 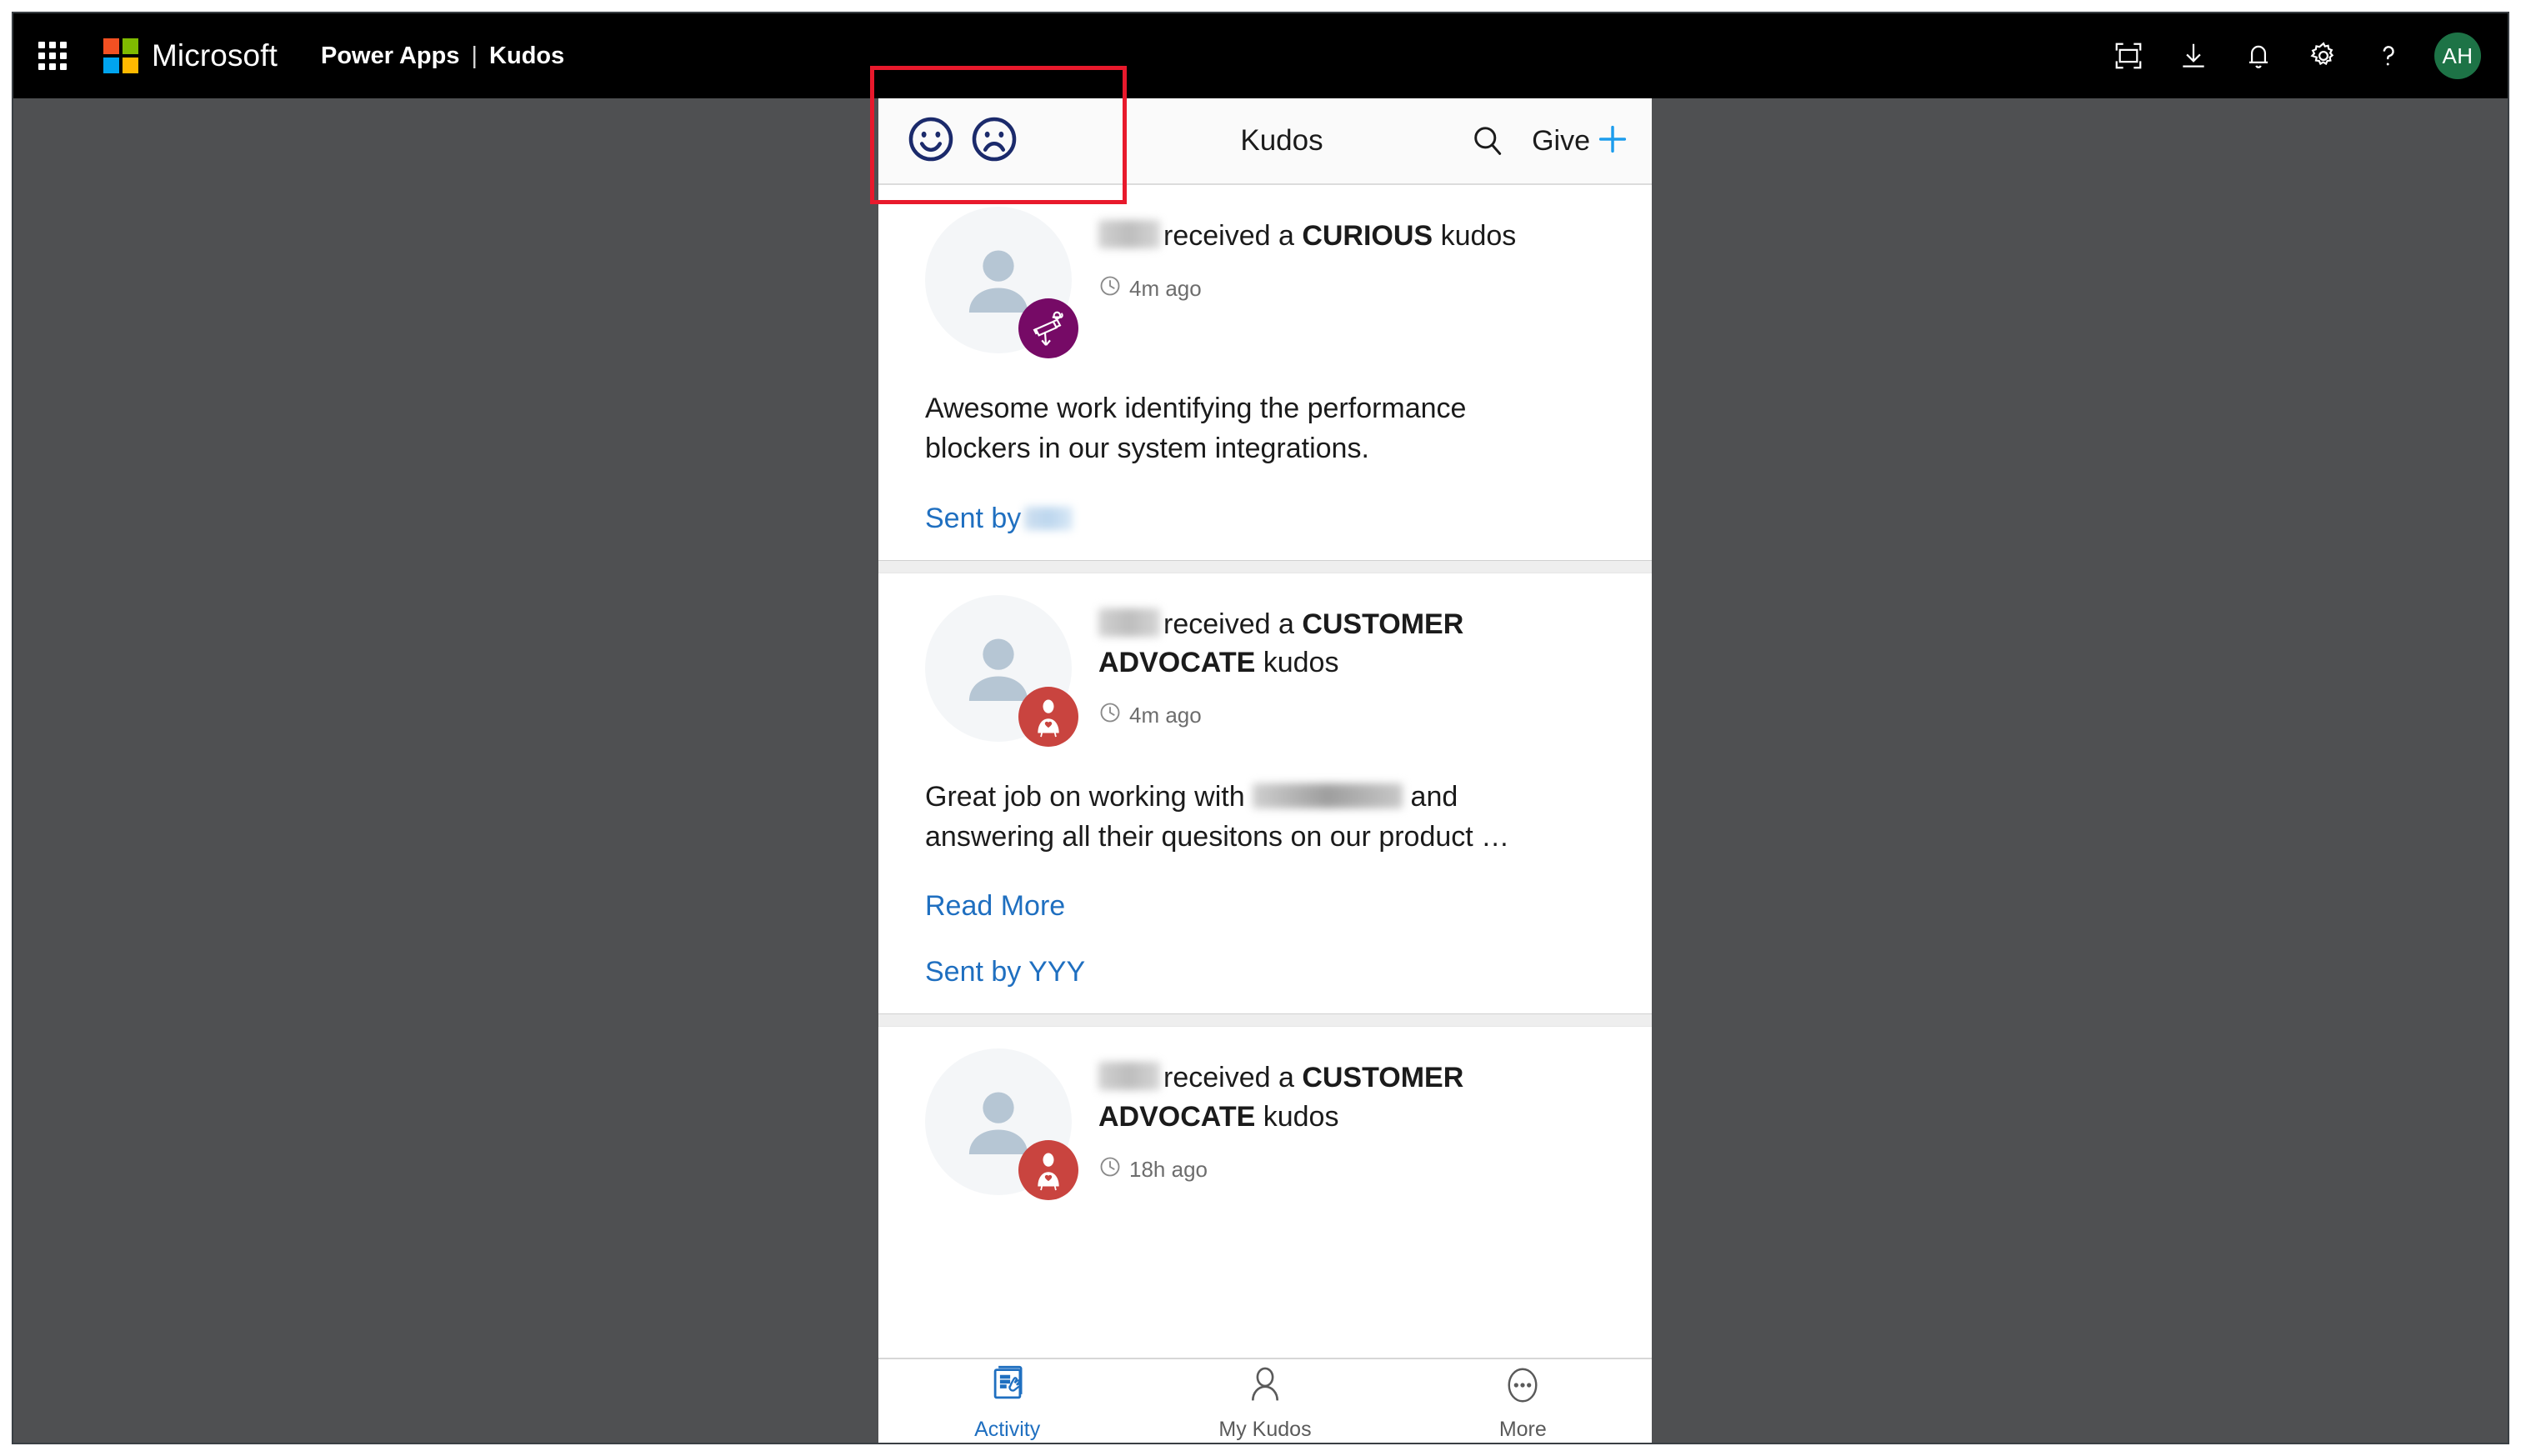 I want to click on sender-name-redacted, so click(x=1048, y=518).